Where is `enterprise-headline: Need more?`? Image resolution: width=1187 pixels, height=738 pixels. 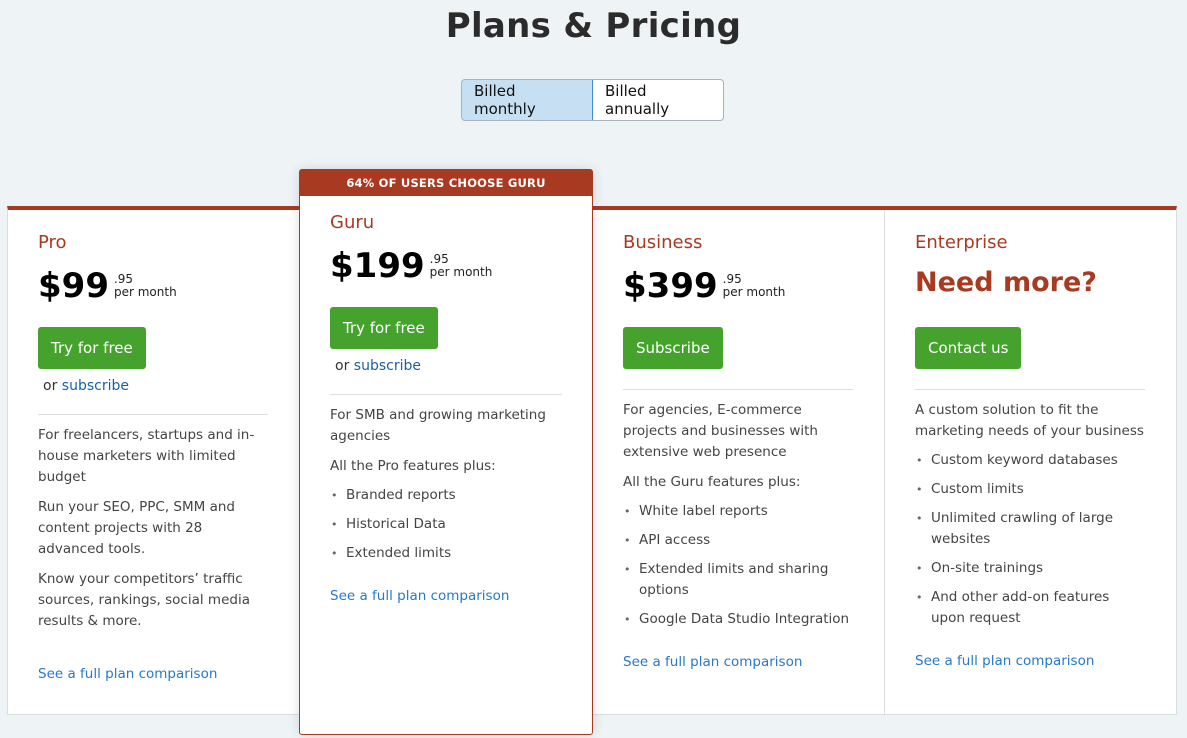
enterprise-headline: Need more? is located at coordinates (1006, 282).